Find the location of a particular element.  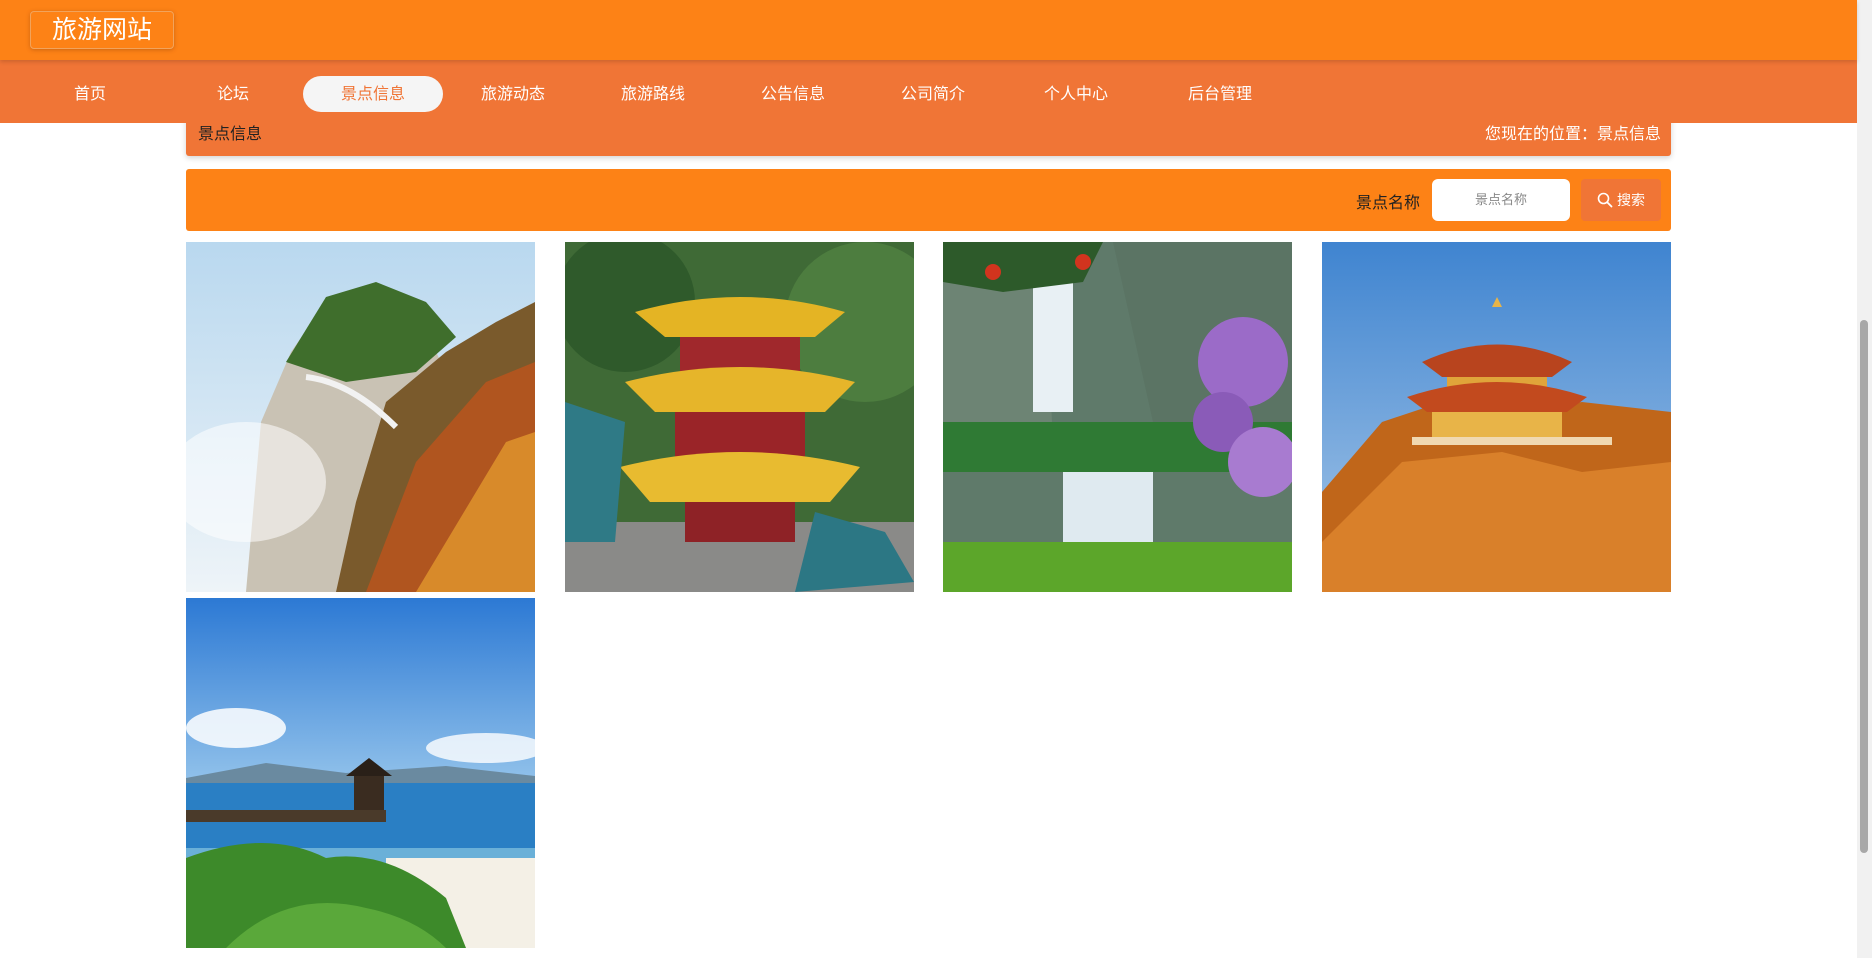

nav-item-admin: 后台管理 is located at coordinates (1220, 94).